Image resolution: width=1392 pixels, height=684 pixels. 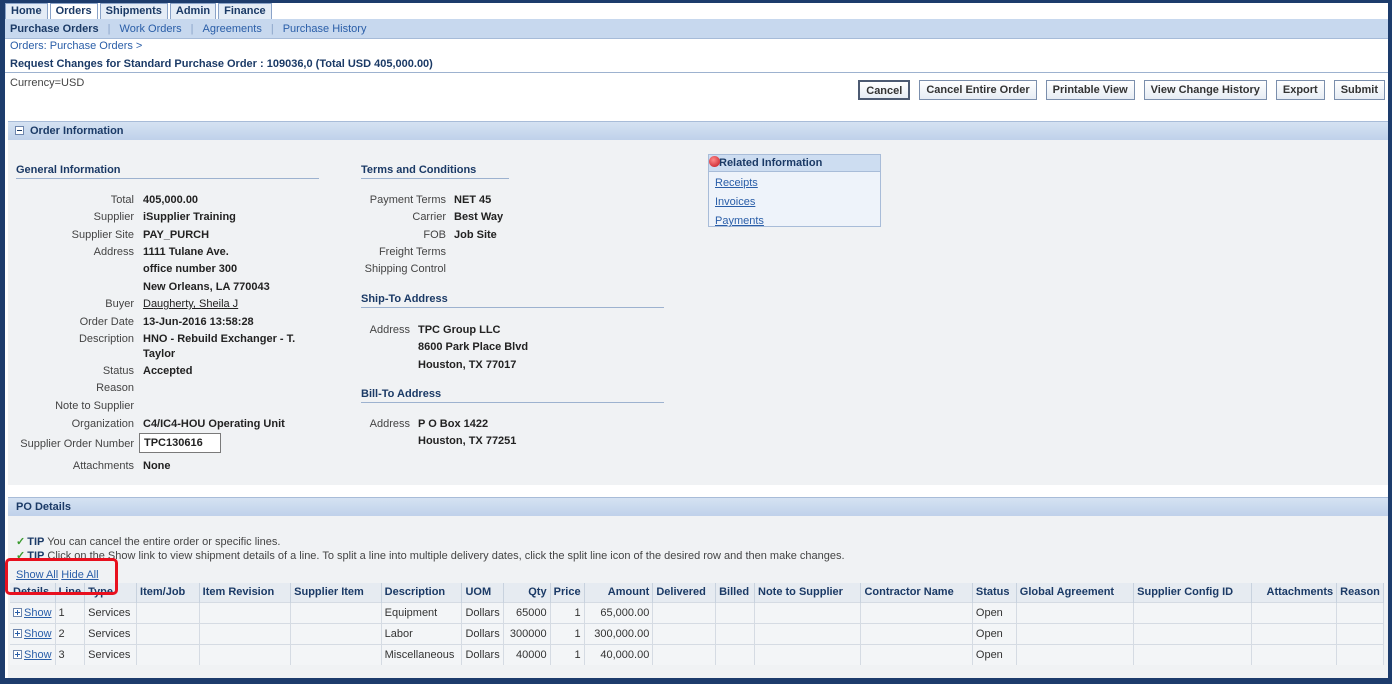 I want to click on supplier-site-value: PAY_PURCH, so click(x=176, y=235).